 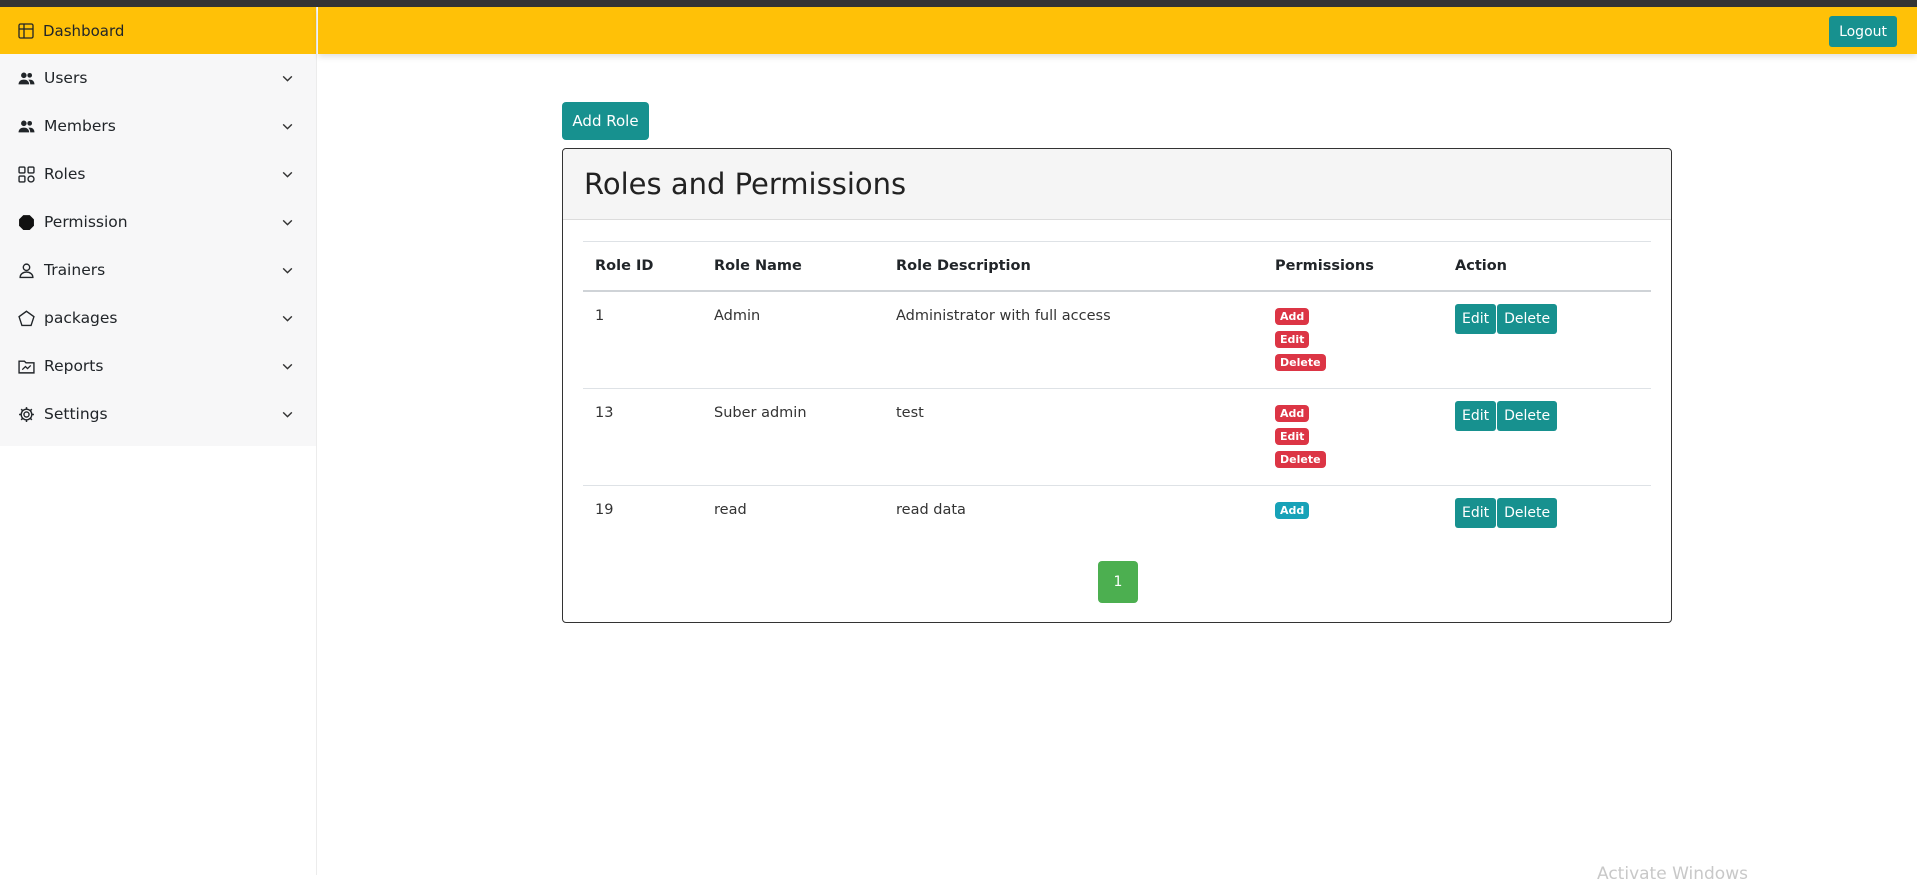 What do you see at coordinates (910, 412) in the screenshot?
I see `cell-role-description: test` at bounding box center [910, 412].